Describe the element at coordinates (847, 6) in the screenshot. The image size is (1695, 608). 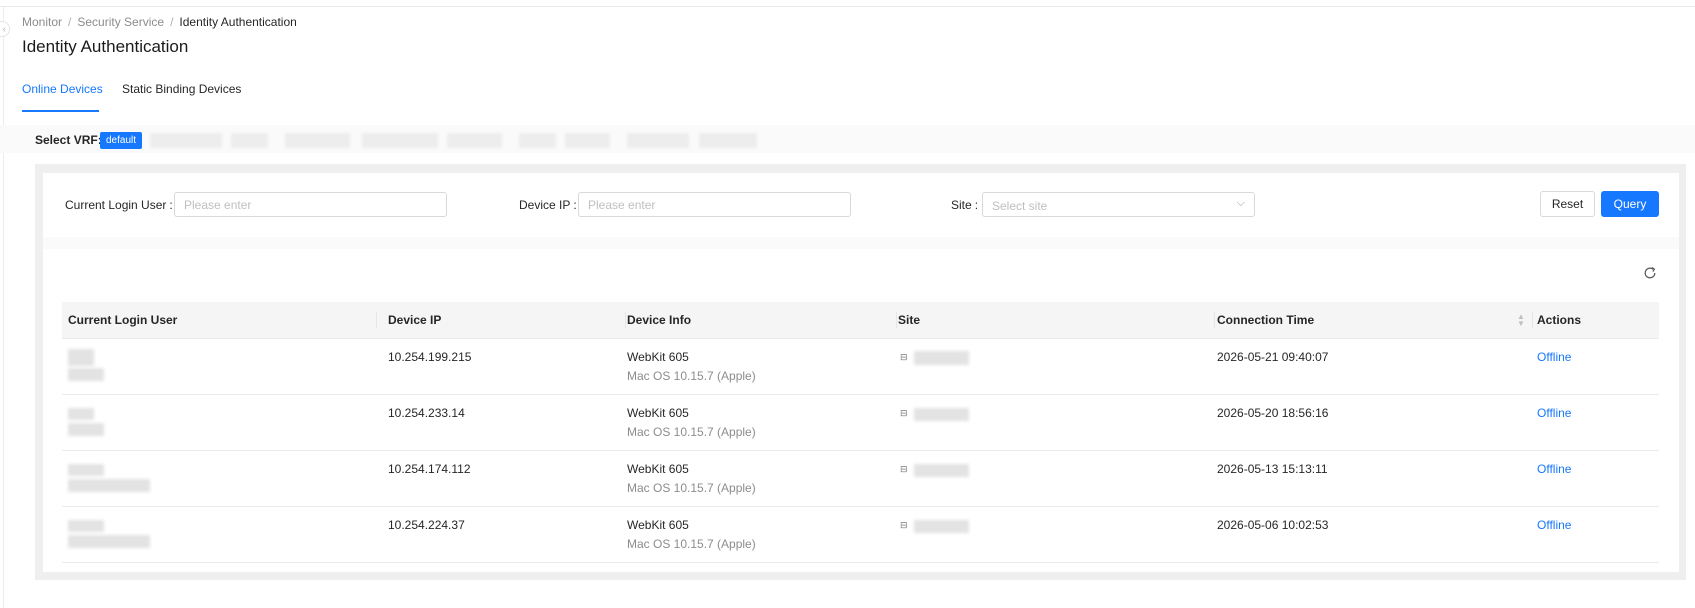
I see `top-divider` at that location.